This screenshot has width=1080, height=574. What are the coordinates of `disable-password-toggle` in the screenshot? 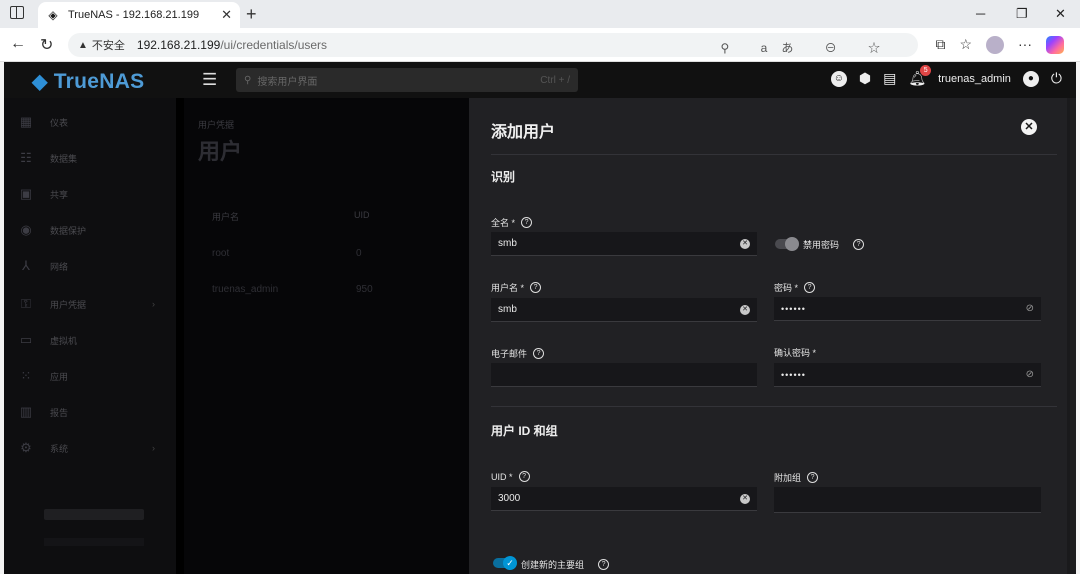 It's located at (787, 244).